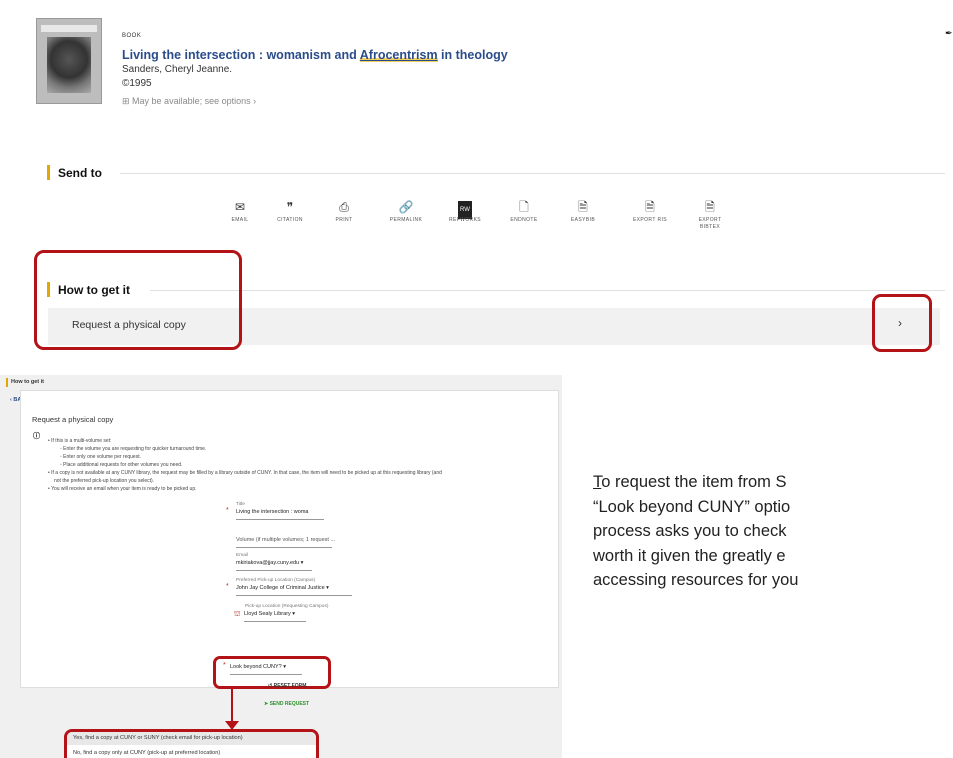  What do you see at coordinates (524, 220) in the screenshot?
I see `send-item-label: ENDNOTE` at bounding box center [524, 220].